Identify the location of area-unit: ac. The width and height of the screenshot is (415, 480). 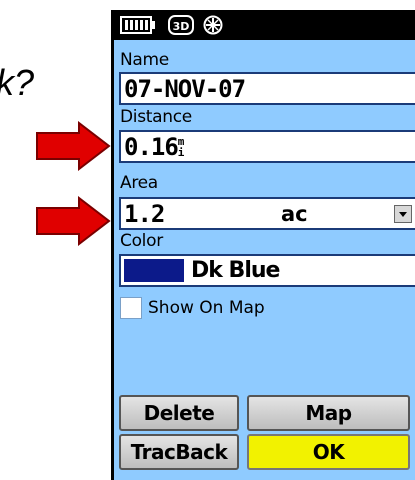
(294, 214).